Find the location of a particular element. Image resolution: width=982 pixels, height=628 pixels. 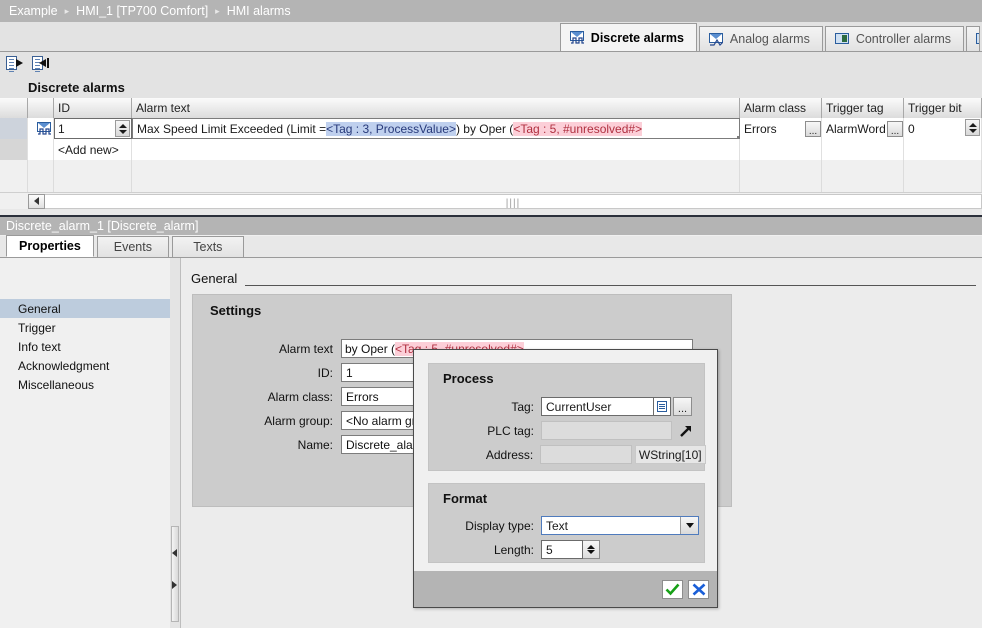

alarm-text-tag-unresolved: <Tag : 5, #unresolved#> is located at coordinates (578, 128).